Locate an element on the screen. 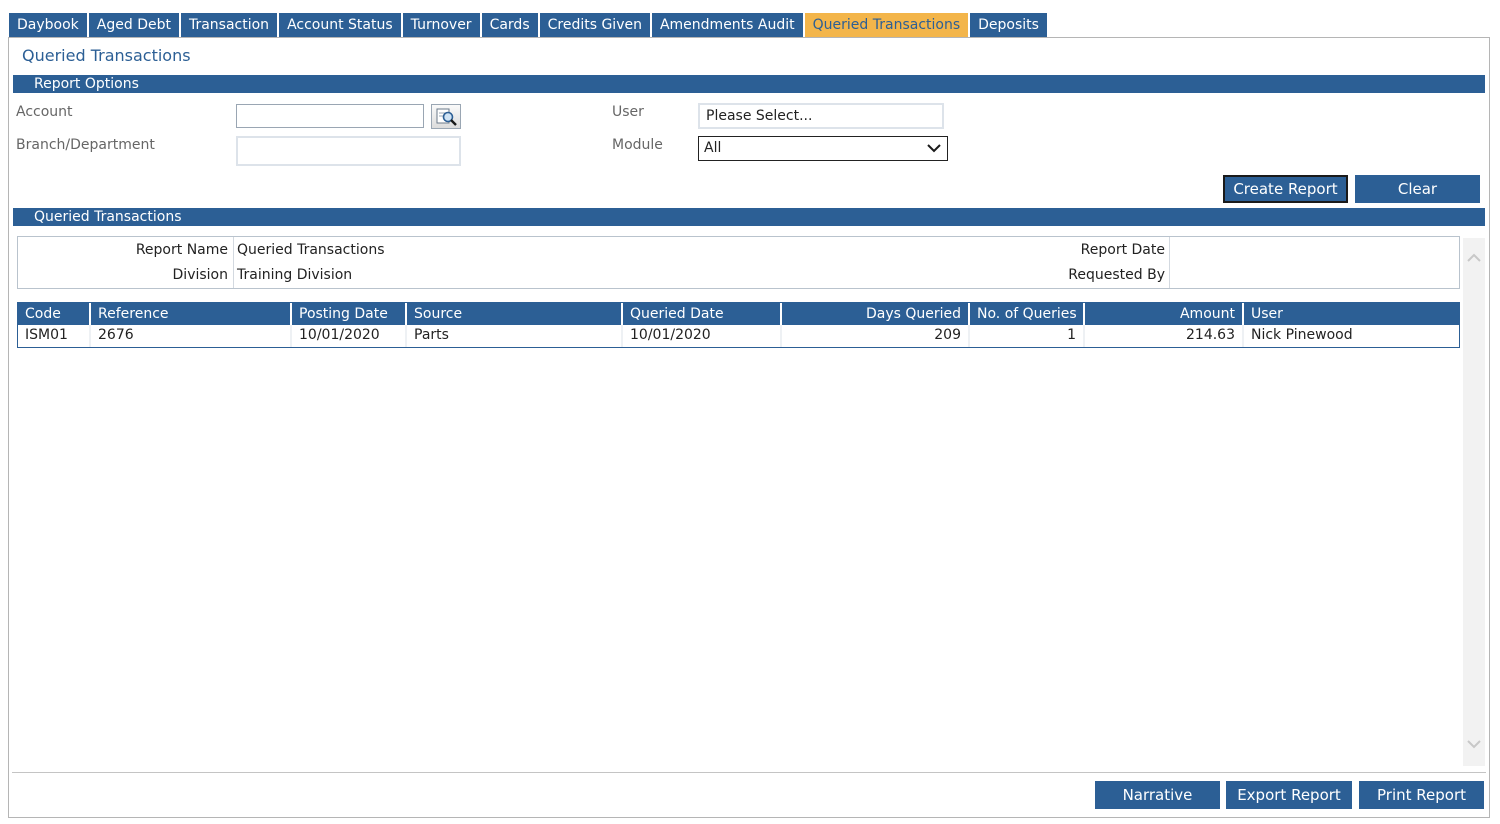 The height and width of the screenshot is (824, 1500). requested-by-label: Requested By is located at coordinates (1116, 275).